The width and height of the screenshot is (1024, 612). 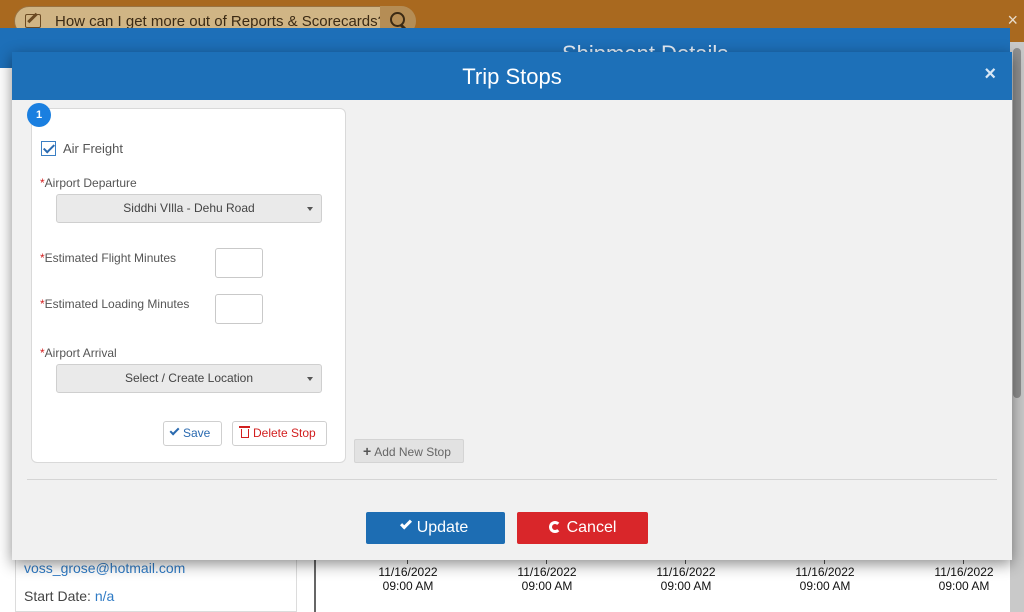 I want to click on modal-title: Trip Stops, so click(x=512, y=76).